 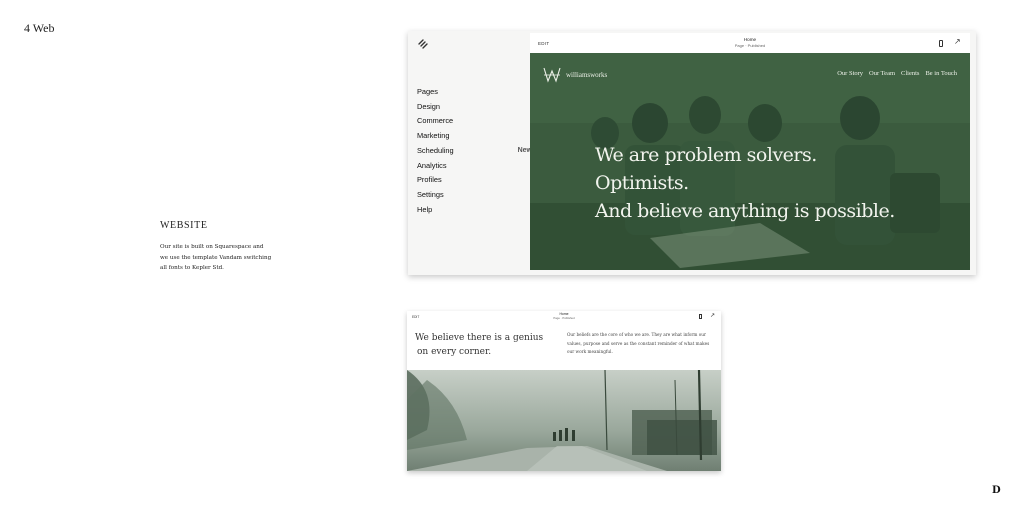 What do you see at coordinates (427, 91) in the screenshot?
I see `nav-item-label: Pages` at bounding box center [427, 91].